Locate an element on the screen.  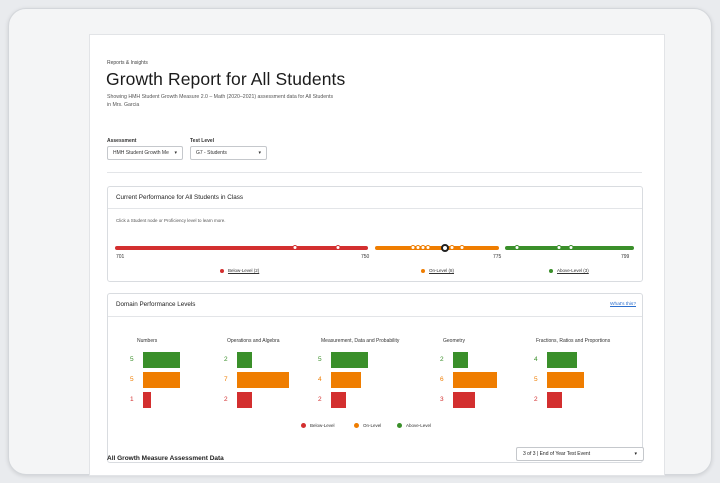
assessment-select: HMH Student Growth Me ▾ is located at coordinates (145, 153).